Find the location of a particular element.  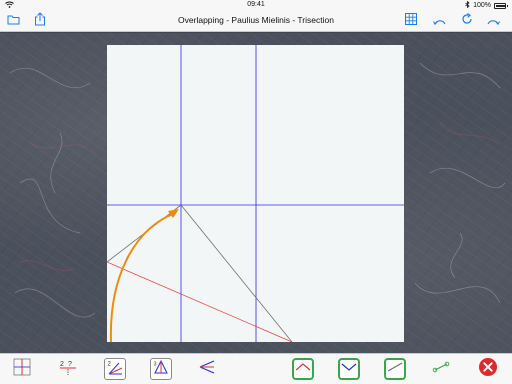

refresh-icon is located at coordinates (467, 21).